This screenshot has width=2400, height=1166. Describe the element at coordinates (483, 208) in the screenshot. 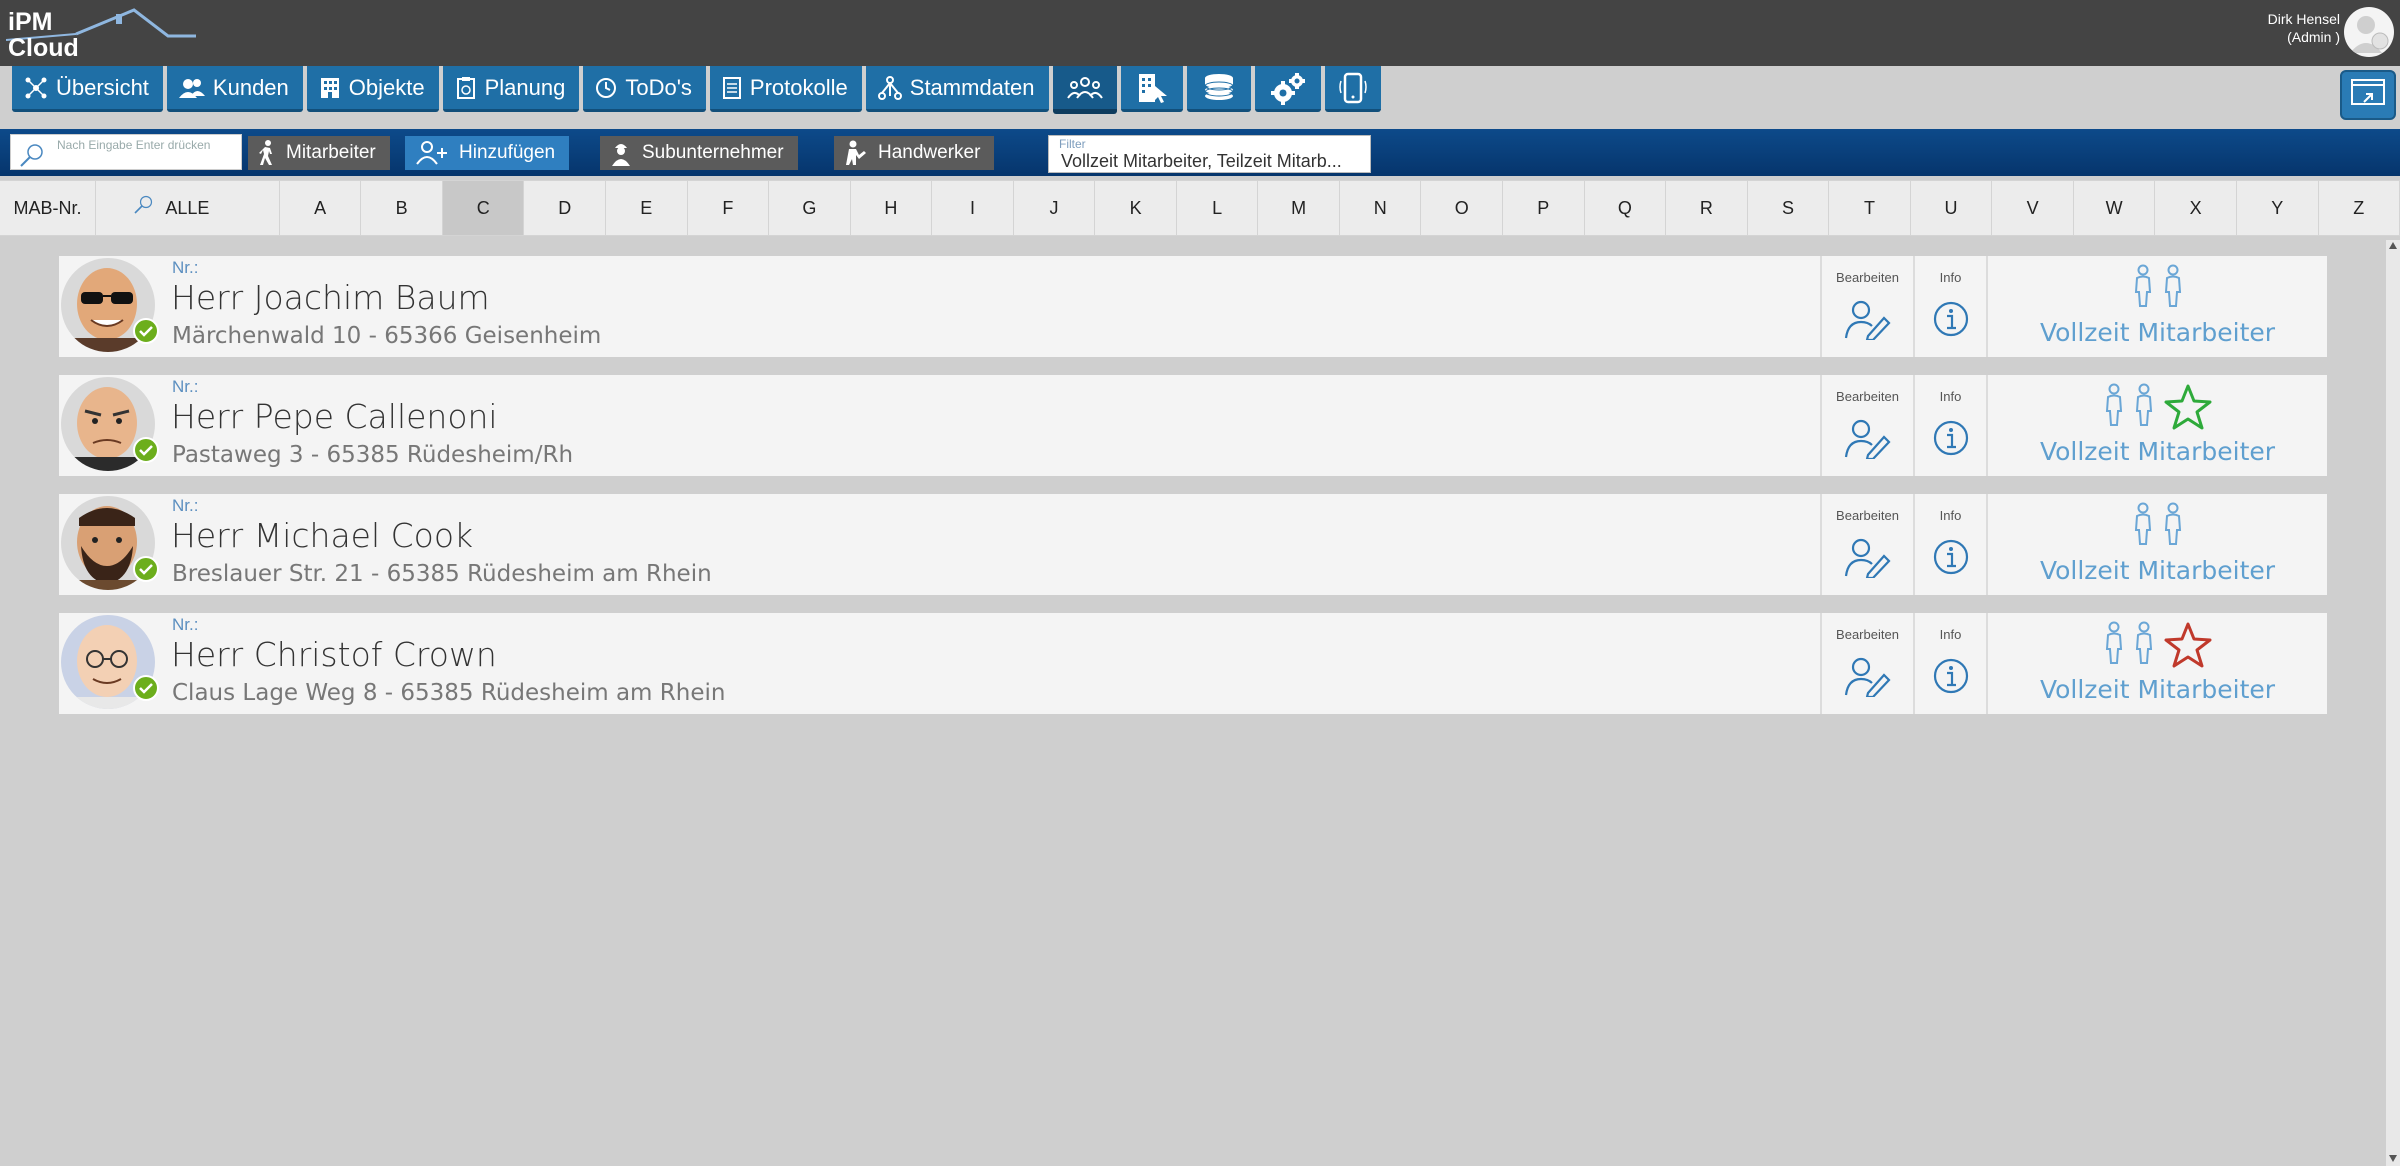

I see `alpha-letter-c: C` at that location.